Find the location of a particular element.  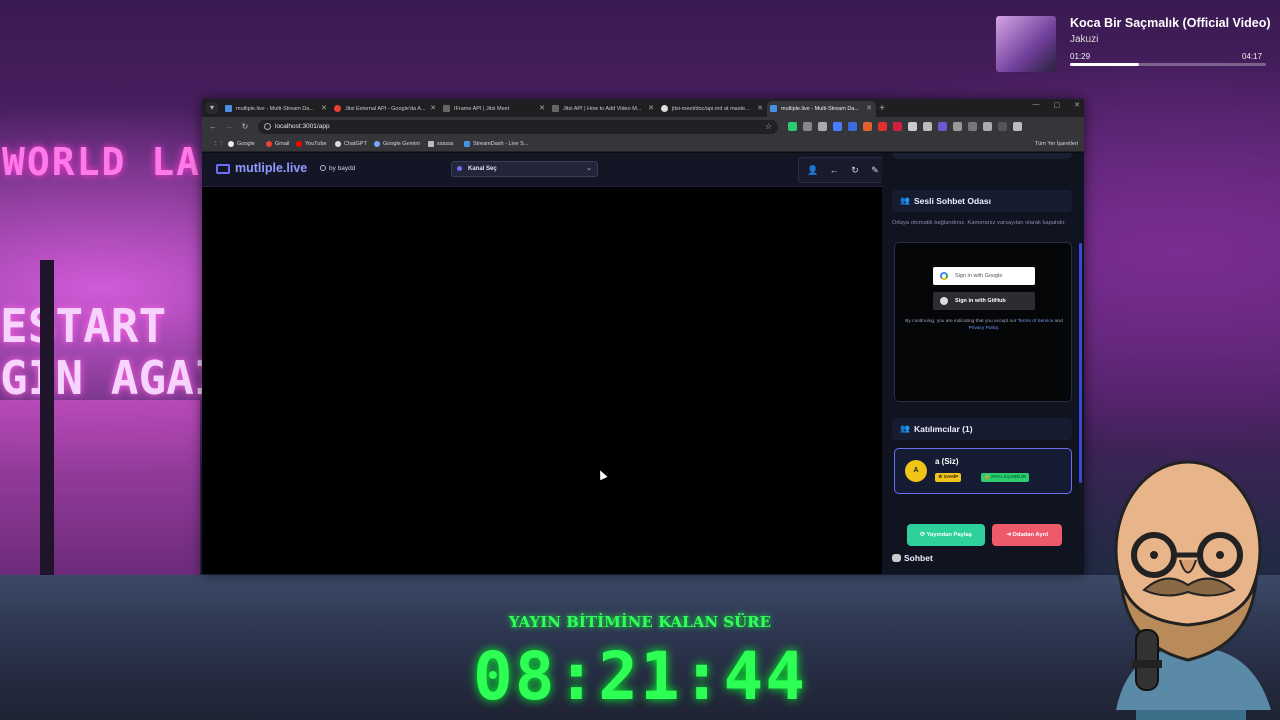

bookmark-youtube: YouTube is located at coordinates (311, 144).